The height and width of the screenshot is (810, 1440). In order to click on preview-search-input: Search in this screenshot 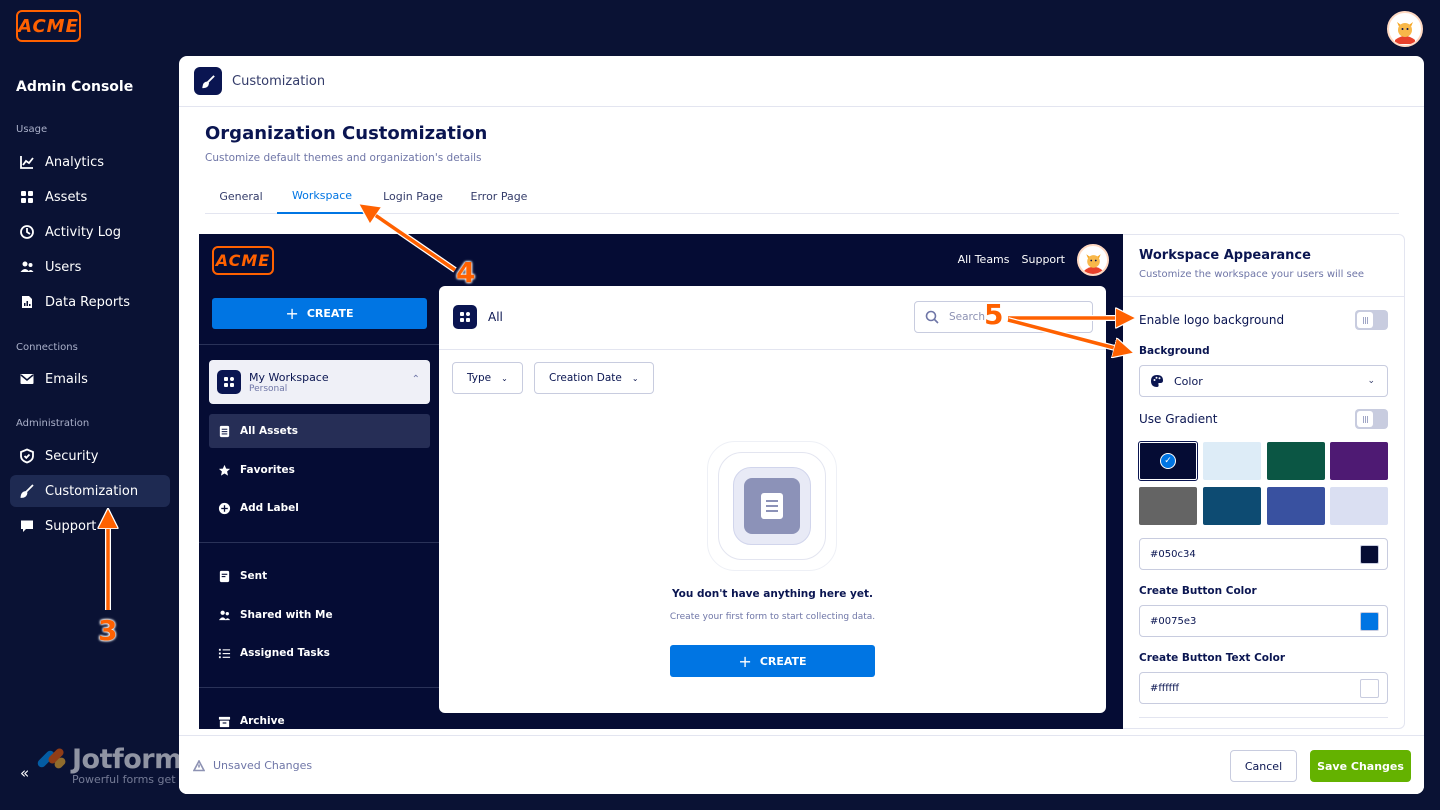, I will do `click(1003, 317)`.